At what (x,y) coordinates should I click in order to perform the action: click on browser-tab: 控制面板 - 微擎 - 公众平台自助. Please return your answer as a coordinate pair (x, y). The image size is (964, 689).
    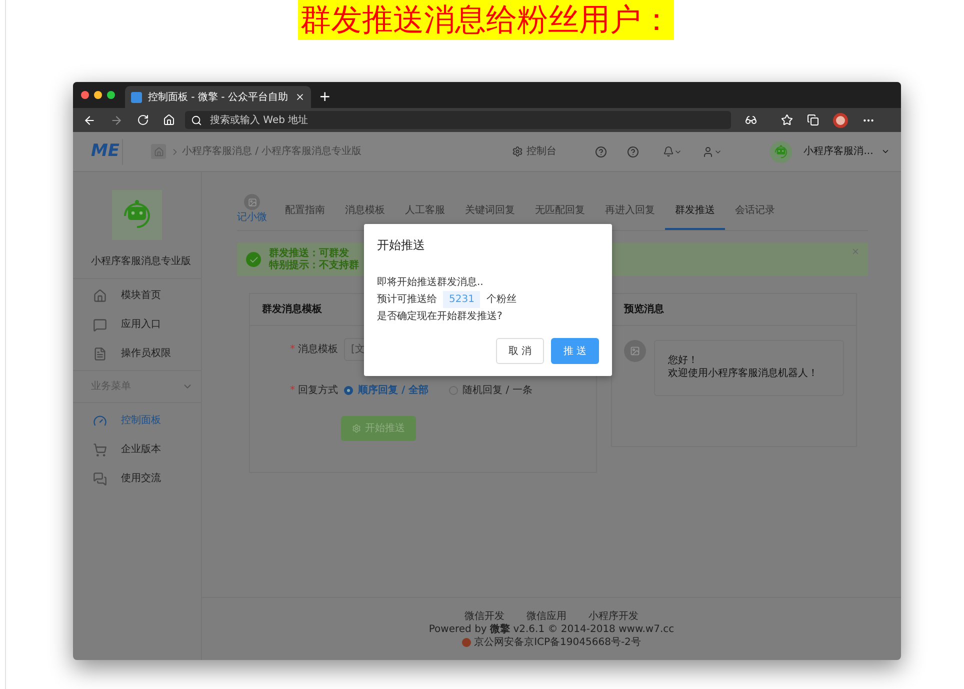
    Looking at the image, I should click on (218, 97).